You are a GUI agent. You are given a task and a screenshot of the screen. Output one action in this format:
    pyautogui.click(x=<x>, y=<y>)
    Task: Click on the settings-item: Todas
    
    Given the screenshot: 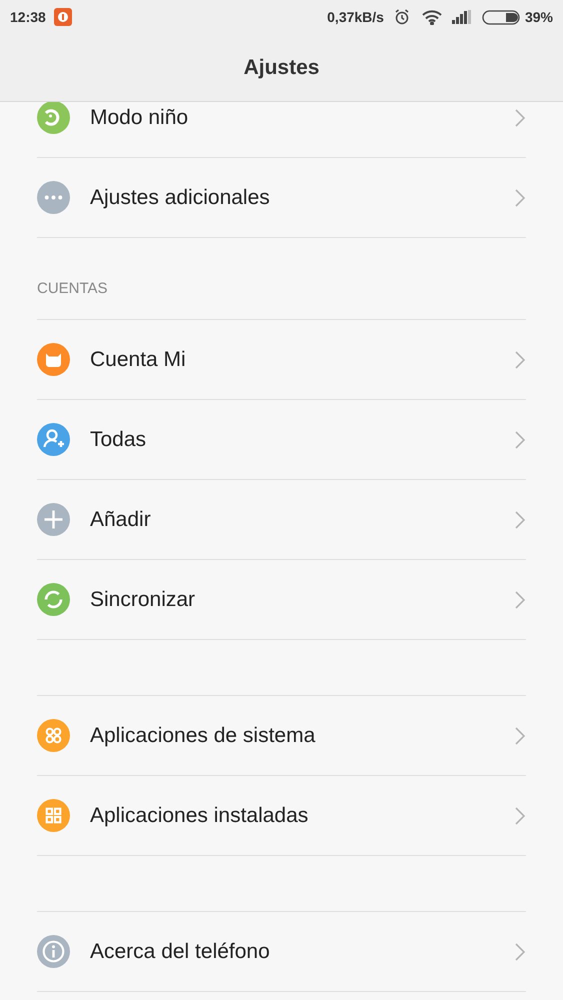 What is the action you would take?
    pyautogui.click(x=281, y=440)
    